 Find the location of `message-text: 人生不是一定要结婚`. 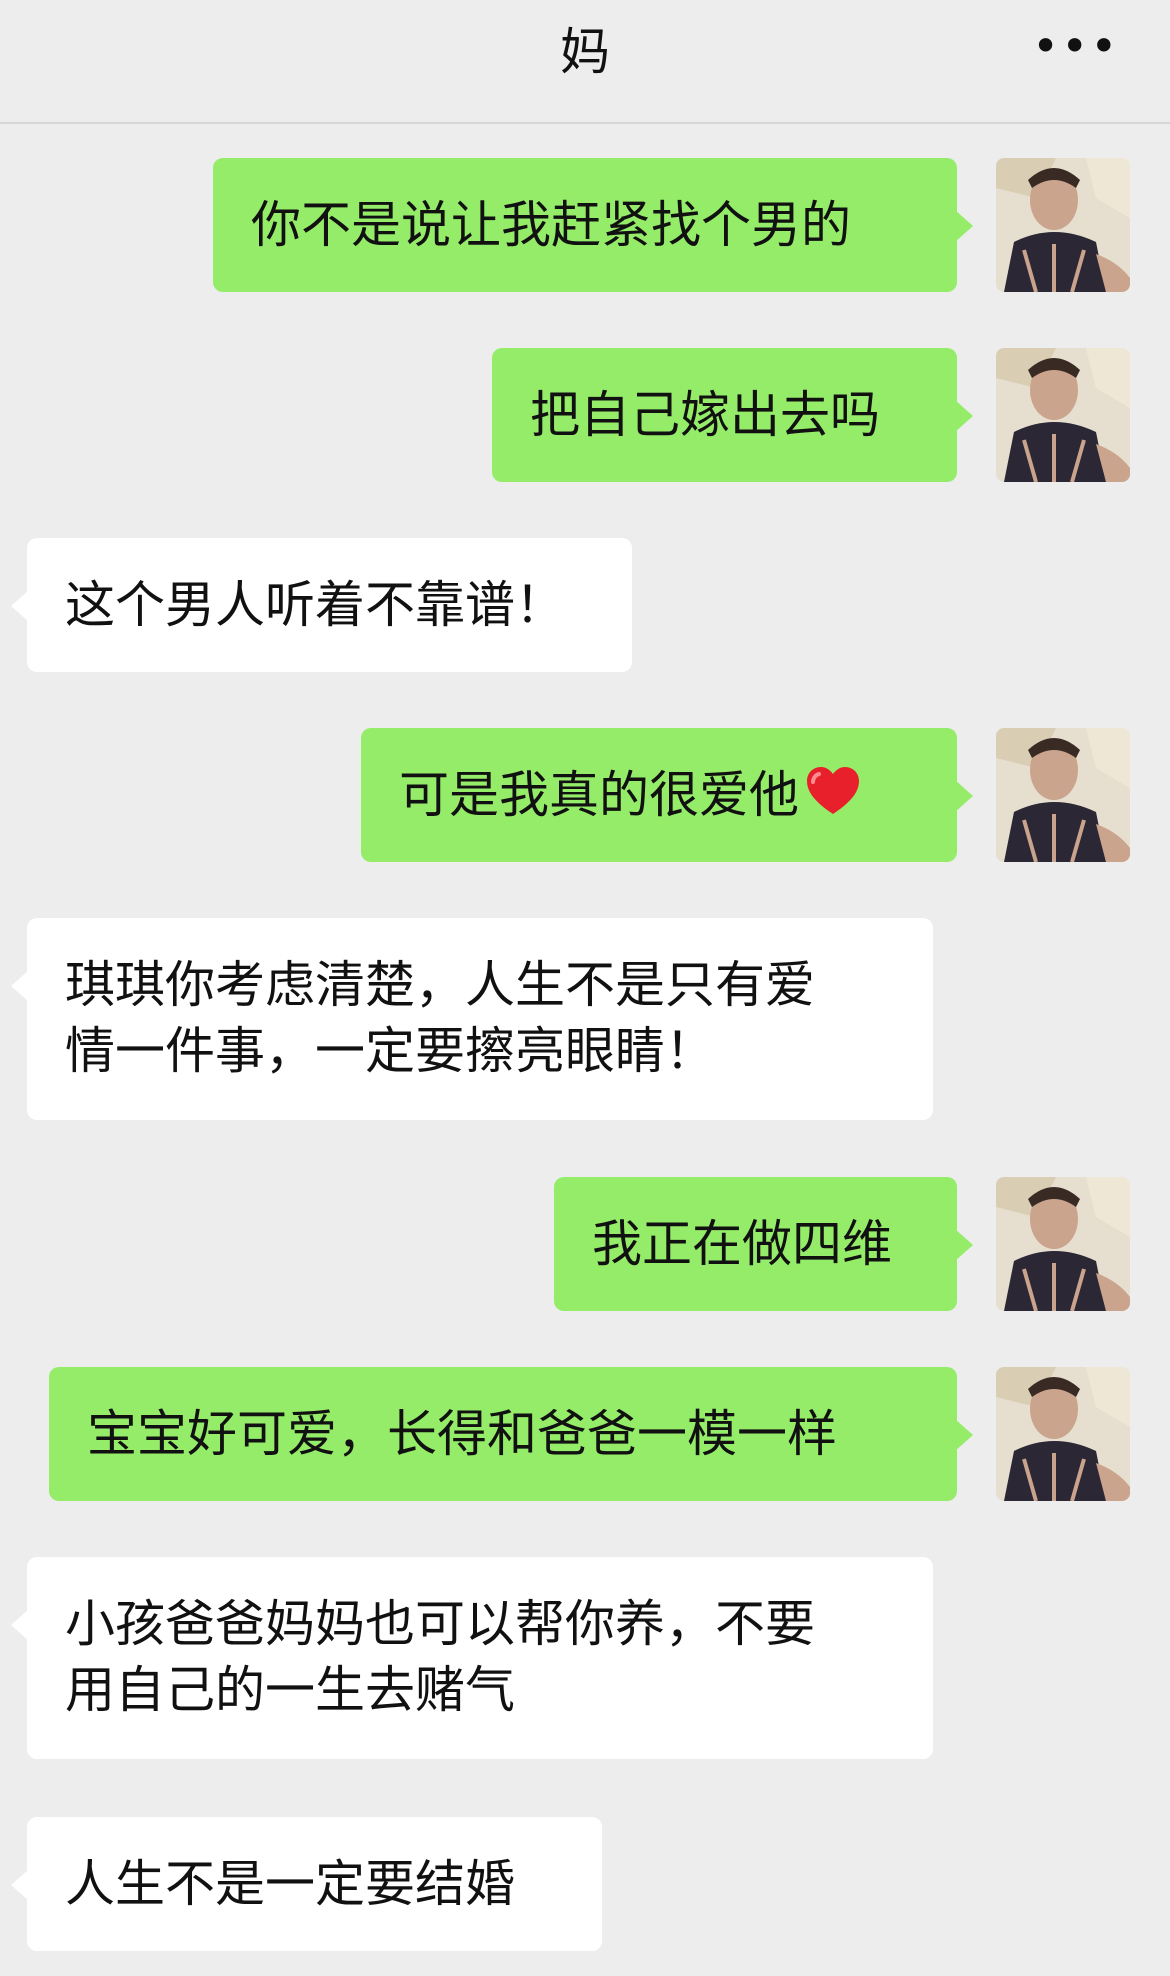

message-text: 人生不是一定要结婚 is located at coordinates (290, 1884).